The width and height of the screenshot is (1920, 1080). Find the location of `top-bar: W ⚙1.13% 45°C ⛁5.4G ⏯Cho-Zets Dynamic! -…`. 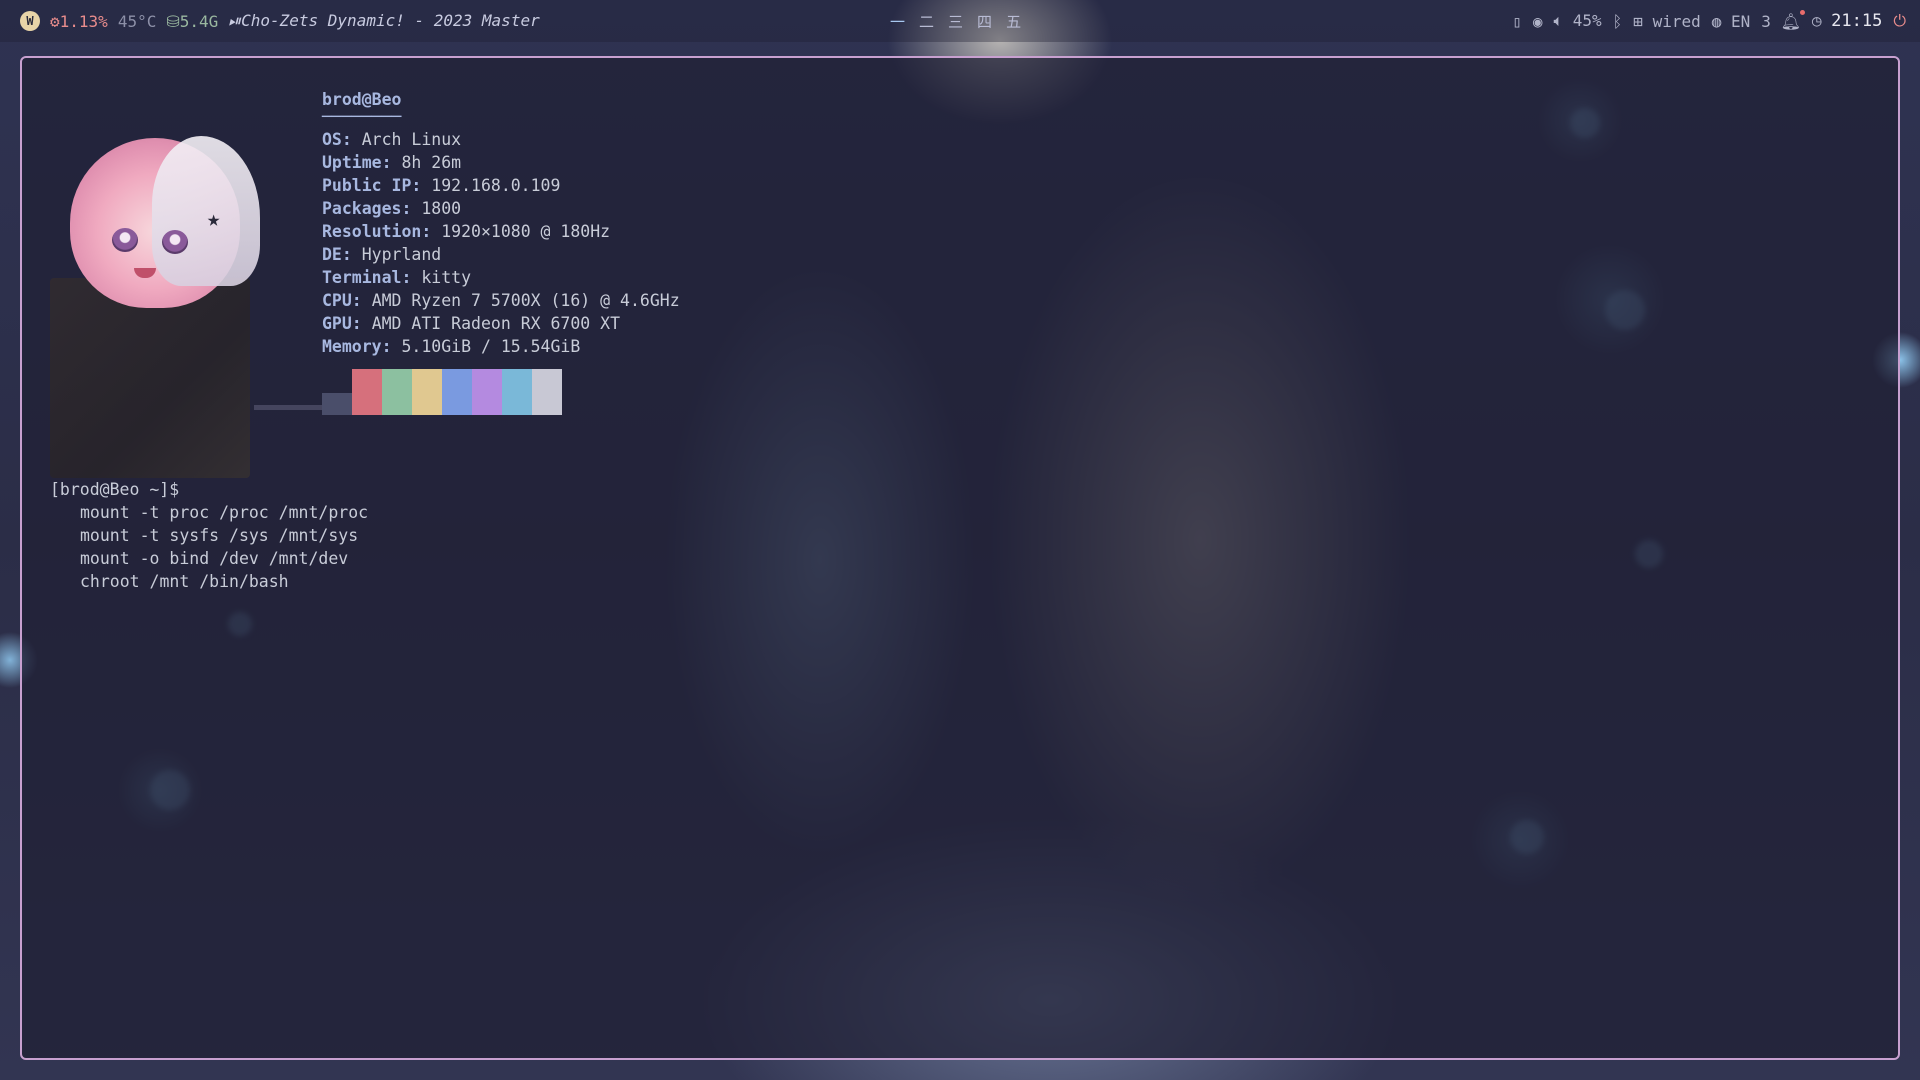

top-bar: W ⚙1.13% 45°C ⛁5.4G ⏯Cho-Zets Dynamic! -… is located at coordinates (960, 21).